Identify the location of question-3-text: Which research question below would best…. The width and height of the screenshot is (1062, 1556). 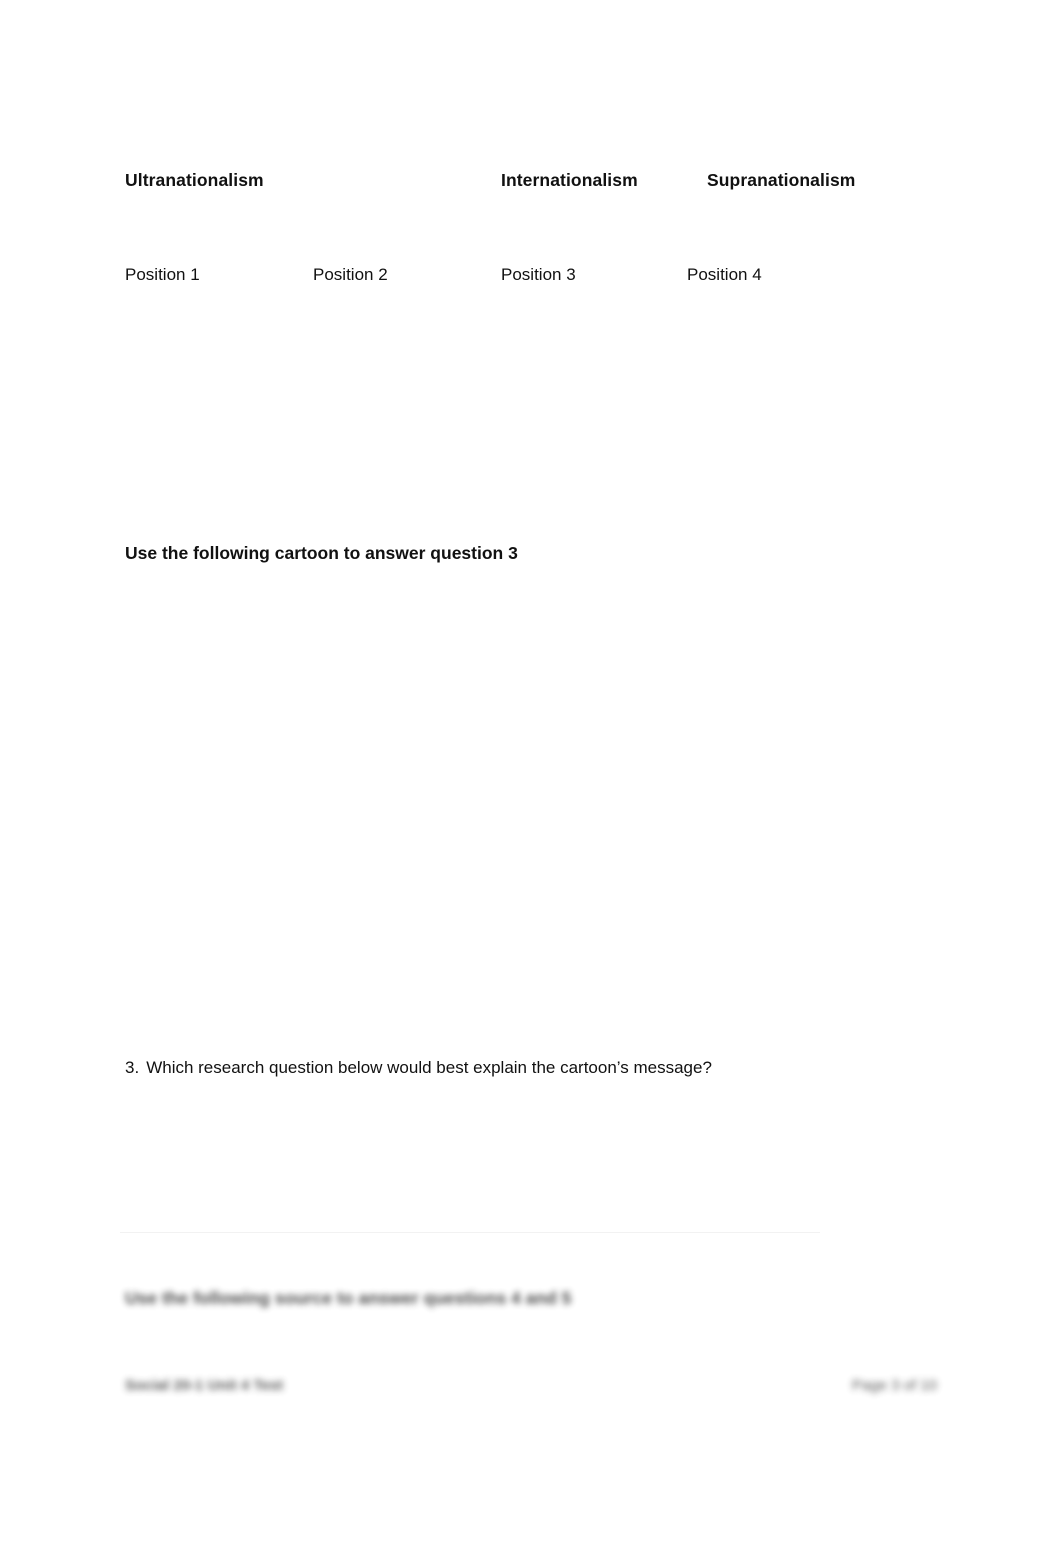
(429, 1067).